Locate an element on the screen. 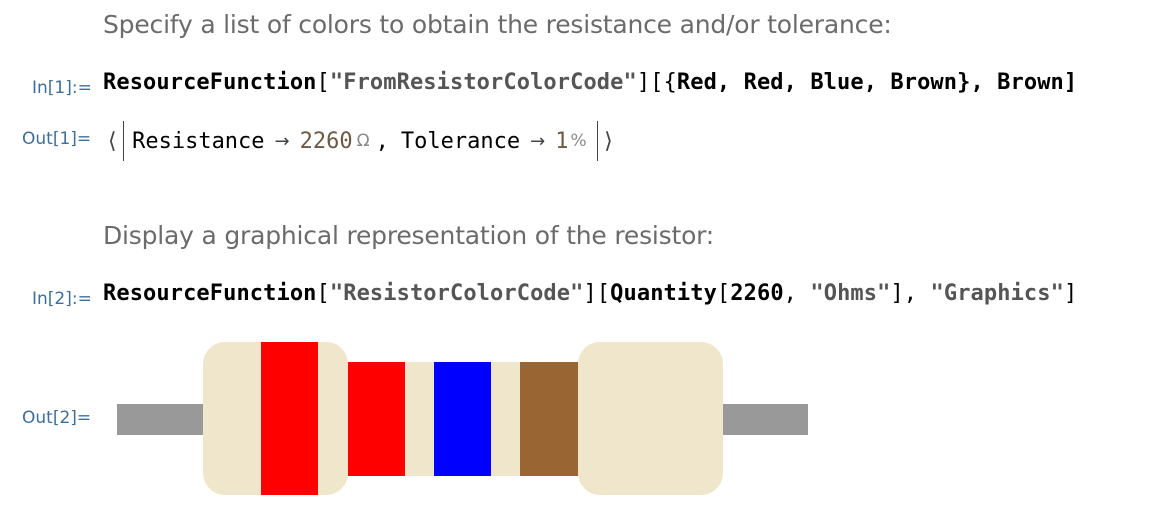  resistor-lead-left is located at coordinates (162, 419).